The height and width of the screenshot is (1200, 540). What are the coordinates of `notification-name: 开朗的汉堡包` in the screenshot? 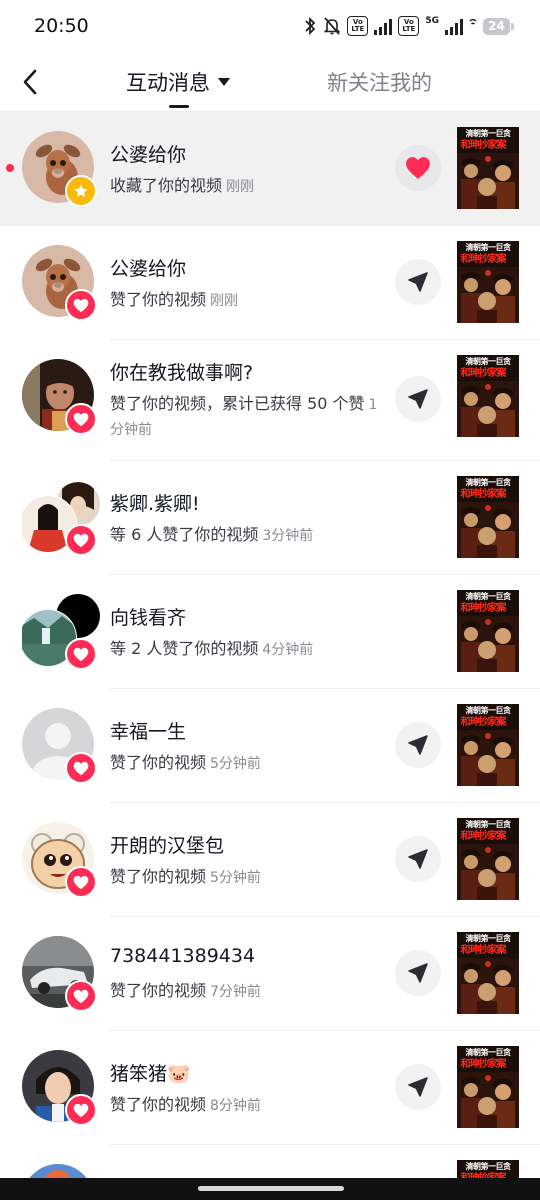 It's located at (167, 844).